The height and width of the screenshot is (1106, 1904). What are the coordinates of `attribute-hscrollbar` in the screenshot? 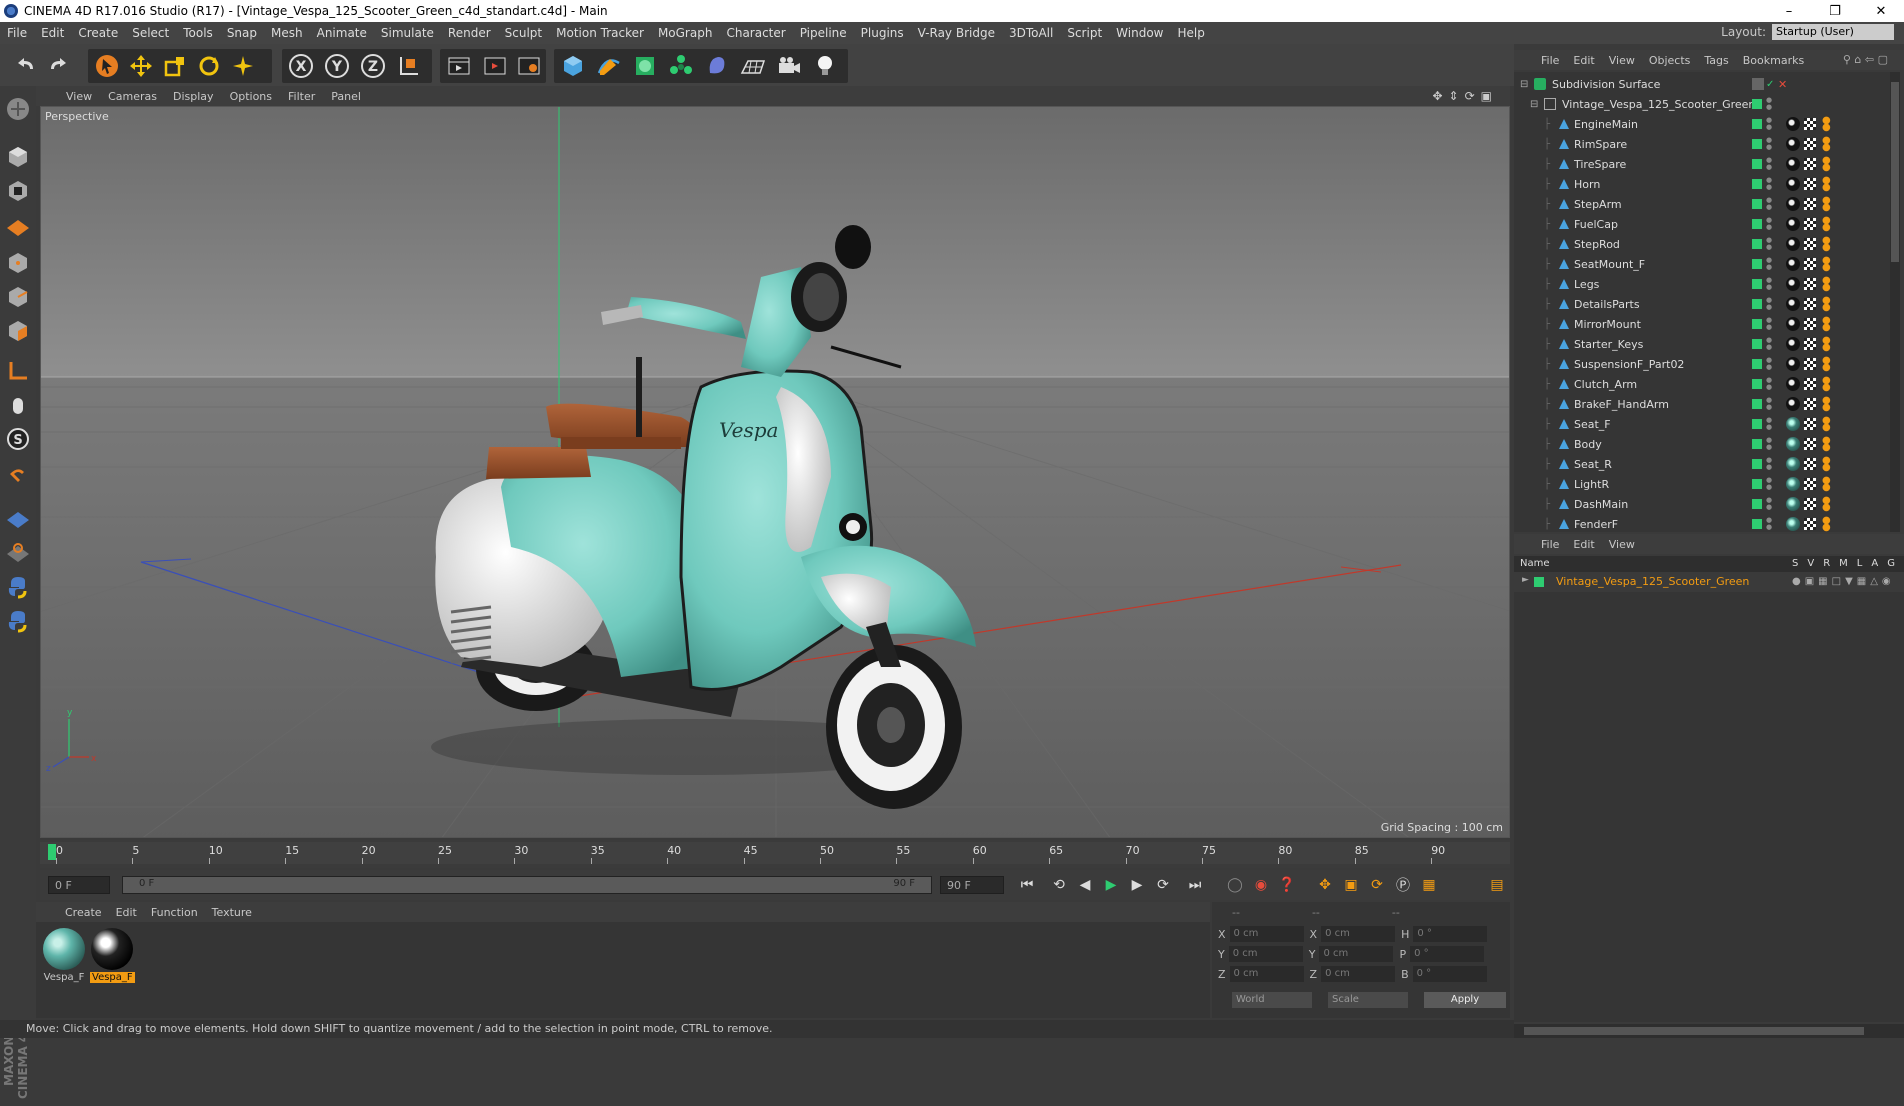 It's located at (1709, 1031).